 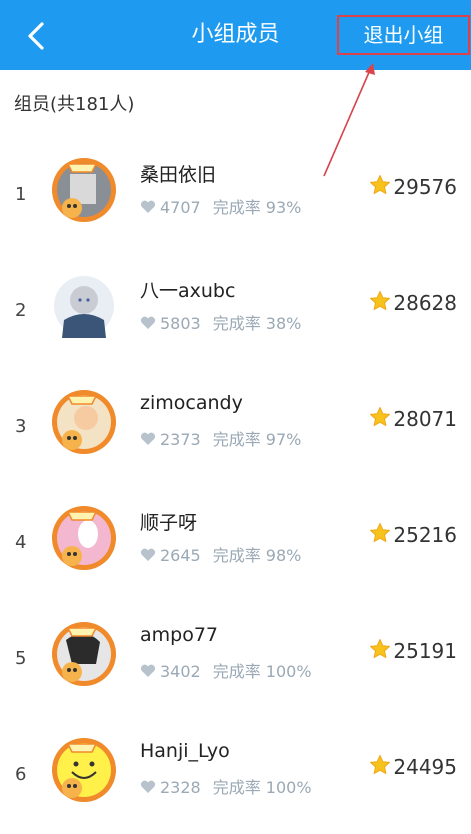 I want to click on like-count: 2373, so click(x=180, y=439).